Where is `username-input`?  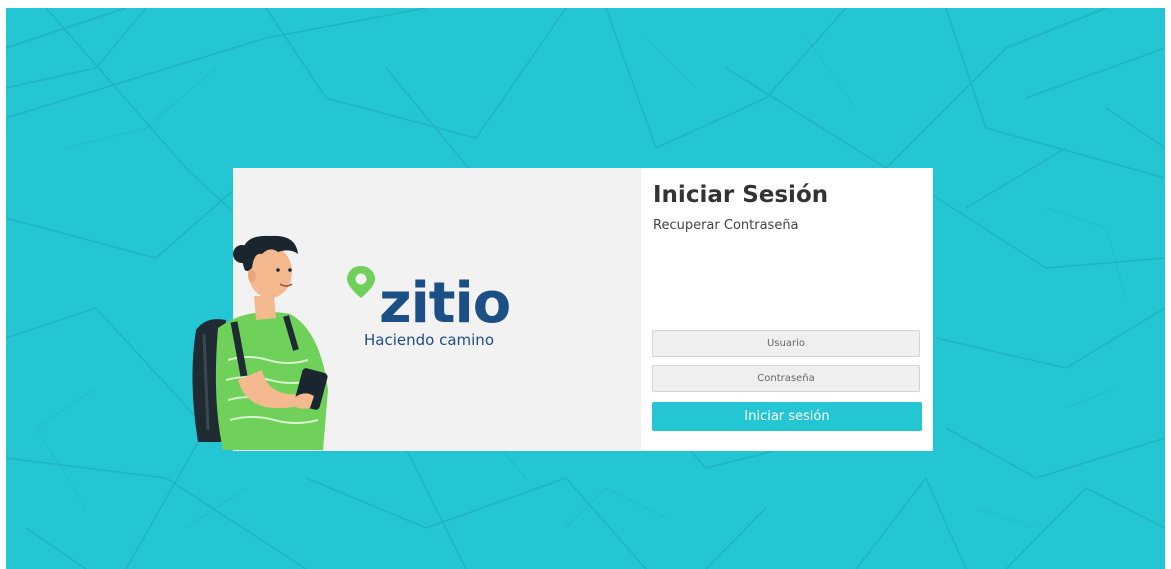
username-input is located at coordinates (786, 343).